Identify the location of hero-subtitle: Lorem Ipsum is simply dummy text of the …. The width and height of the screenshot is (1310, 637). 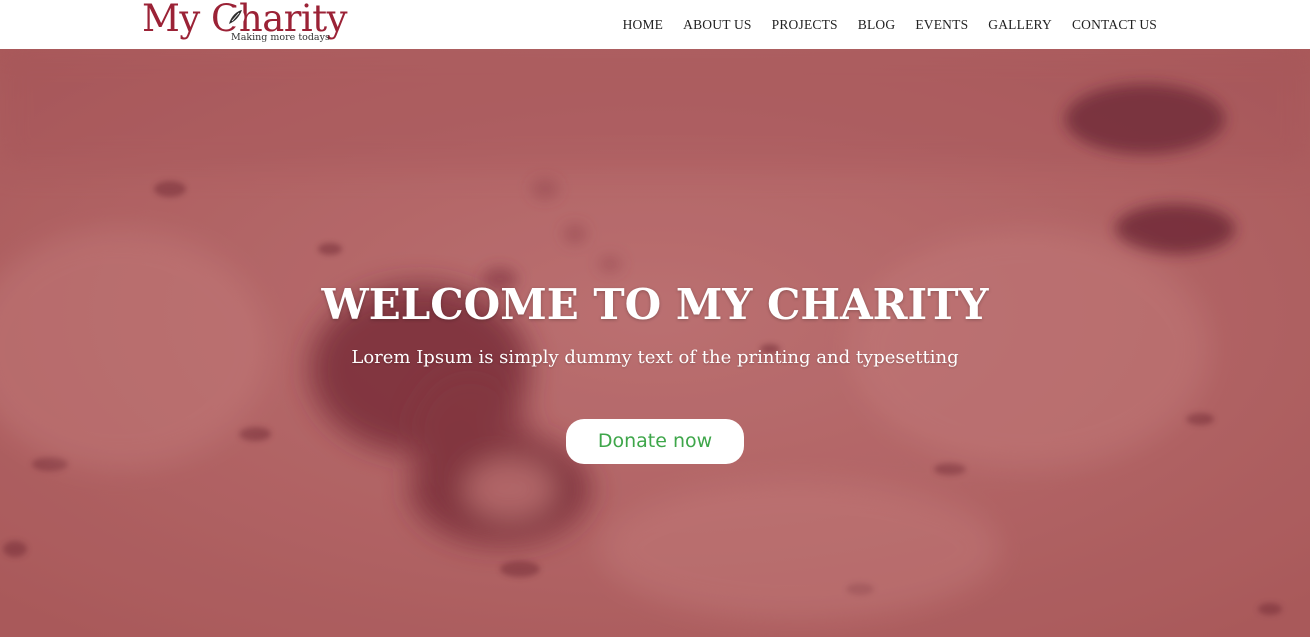
(655, 357).